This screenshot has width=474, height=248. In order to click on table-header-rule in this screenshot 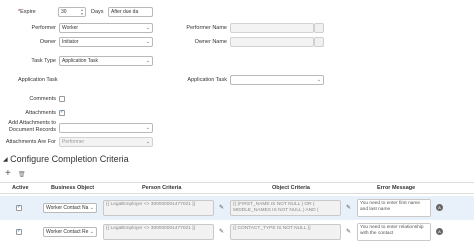, I will do `click(237, 182)`.